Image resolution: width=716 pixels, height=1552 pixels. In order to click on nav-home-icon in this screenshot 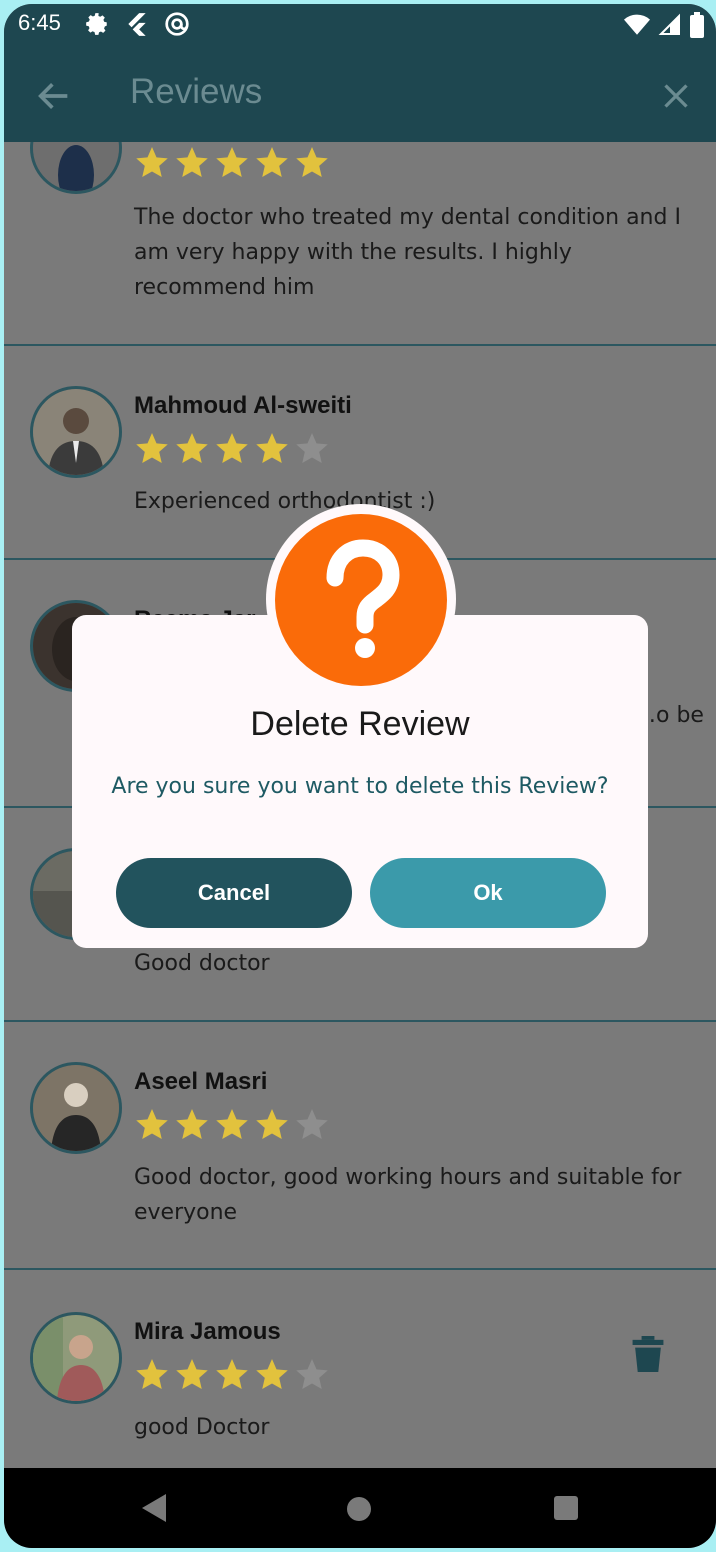, I will do `click(359, 1509)`.